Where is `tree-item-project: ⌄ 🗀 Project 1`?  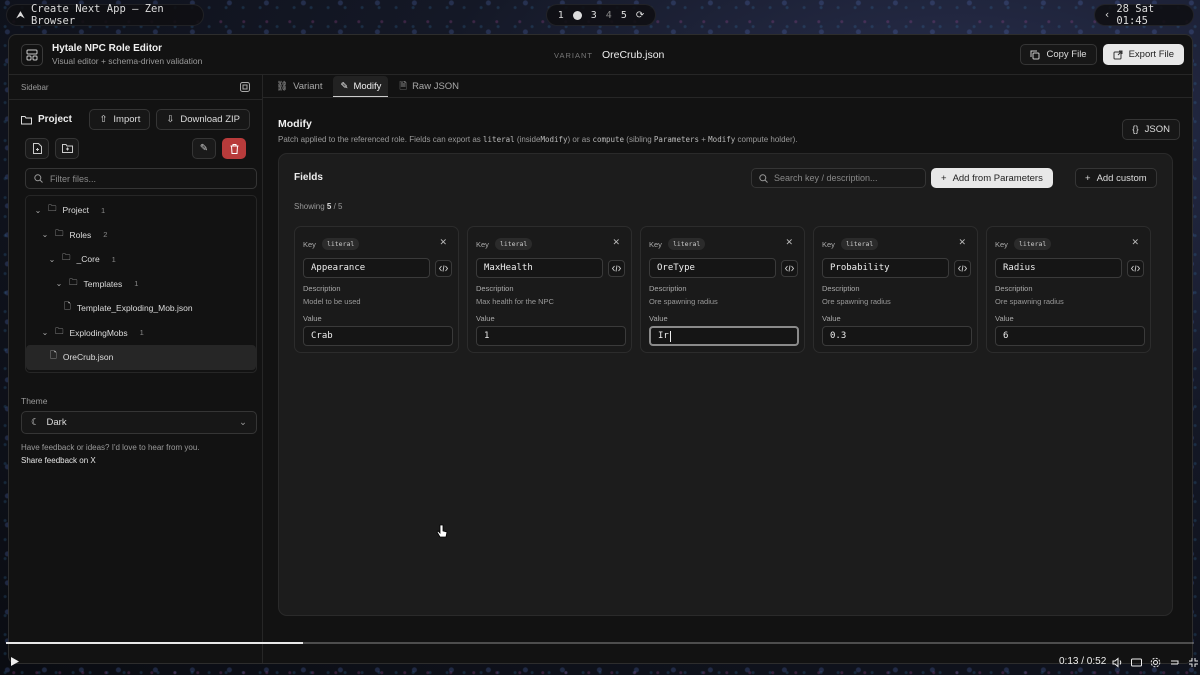 tree-item-project: ⌄ 🗀 Project 1 is located at coordinates (141, 210).